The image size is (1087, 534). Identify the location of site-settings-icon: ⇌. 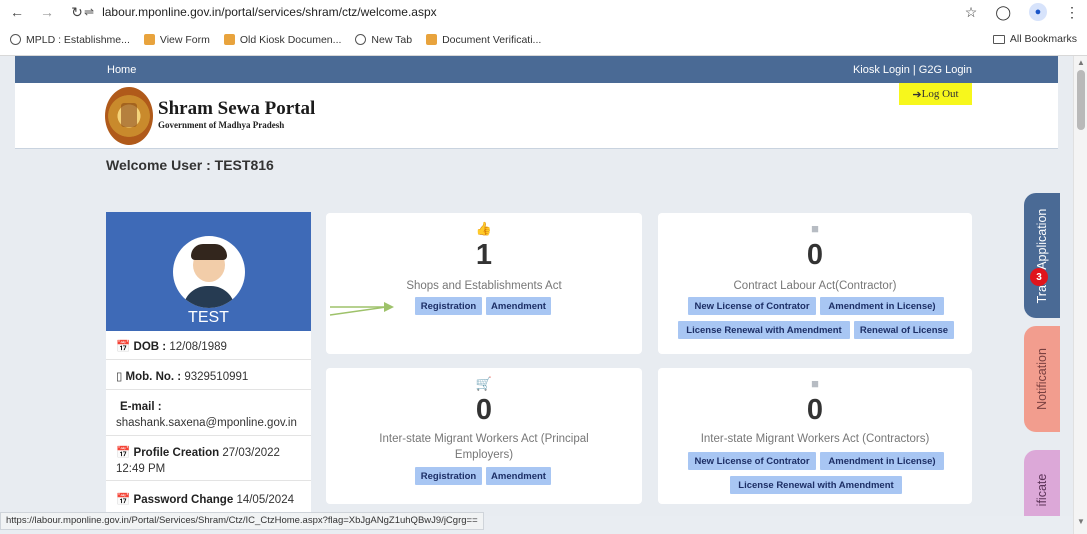
(89, 12).